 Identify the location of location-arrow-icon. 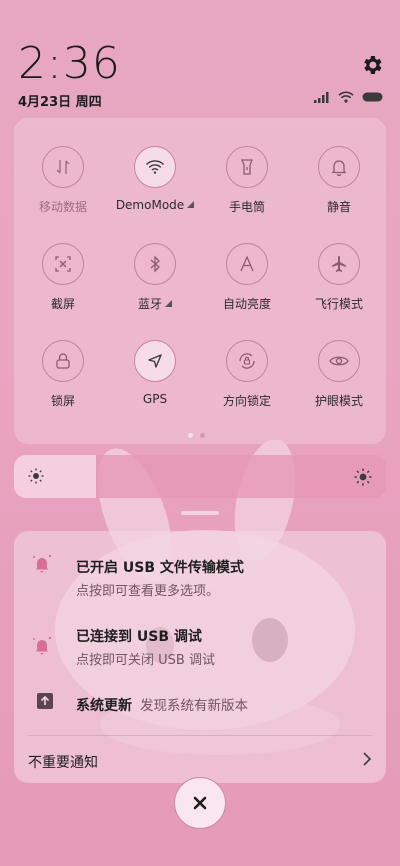
(155, 361).